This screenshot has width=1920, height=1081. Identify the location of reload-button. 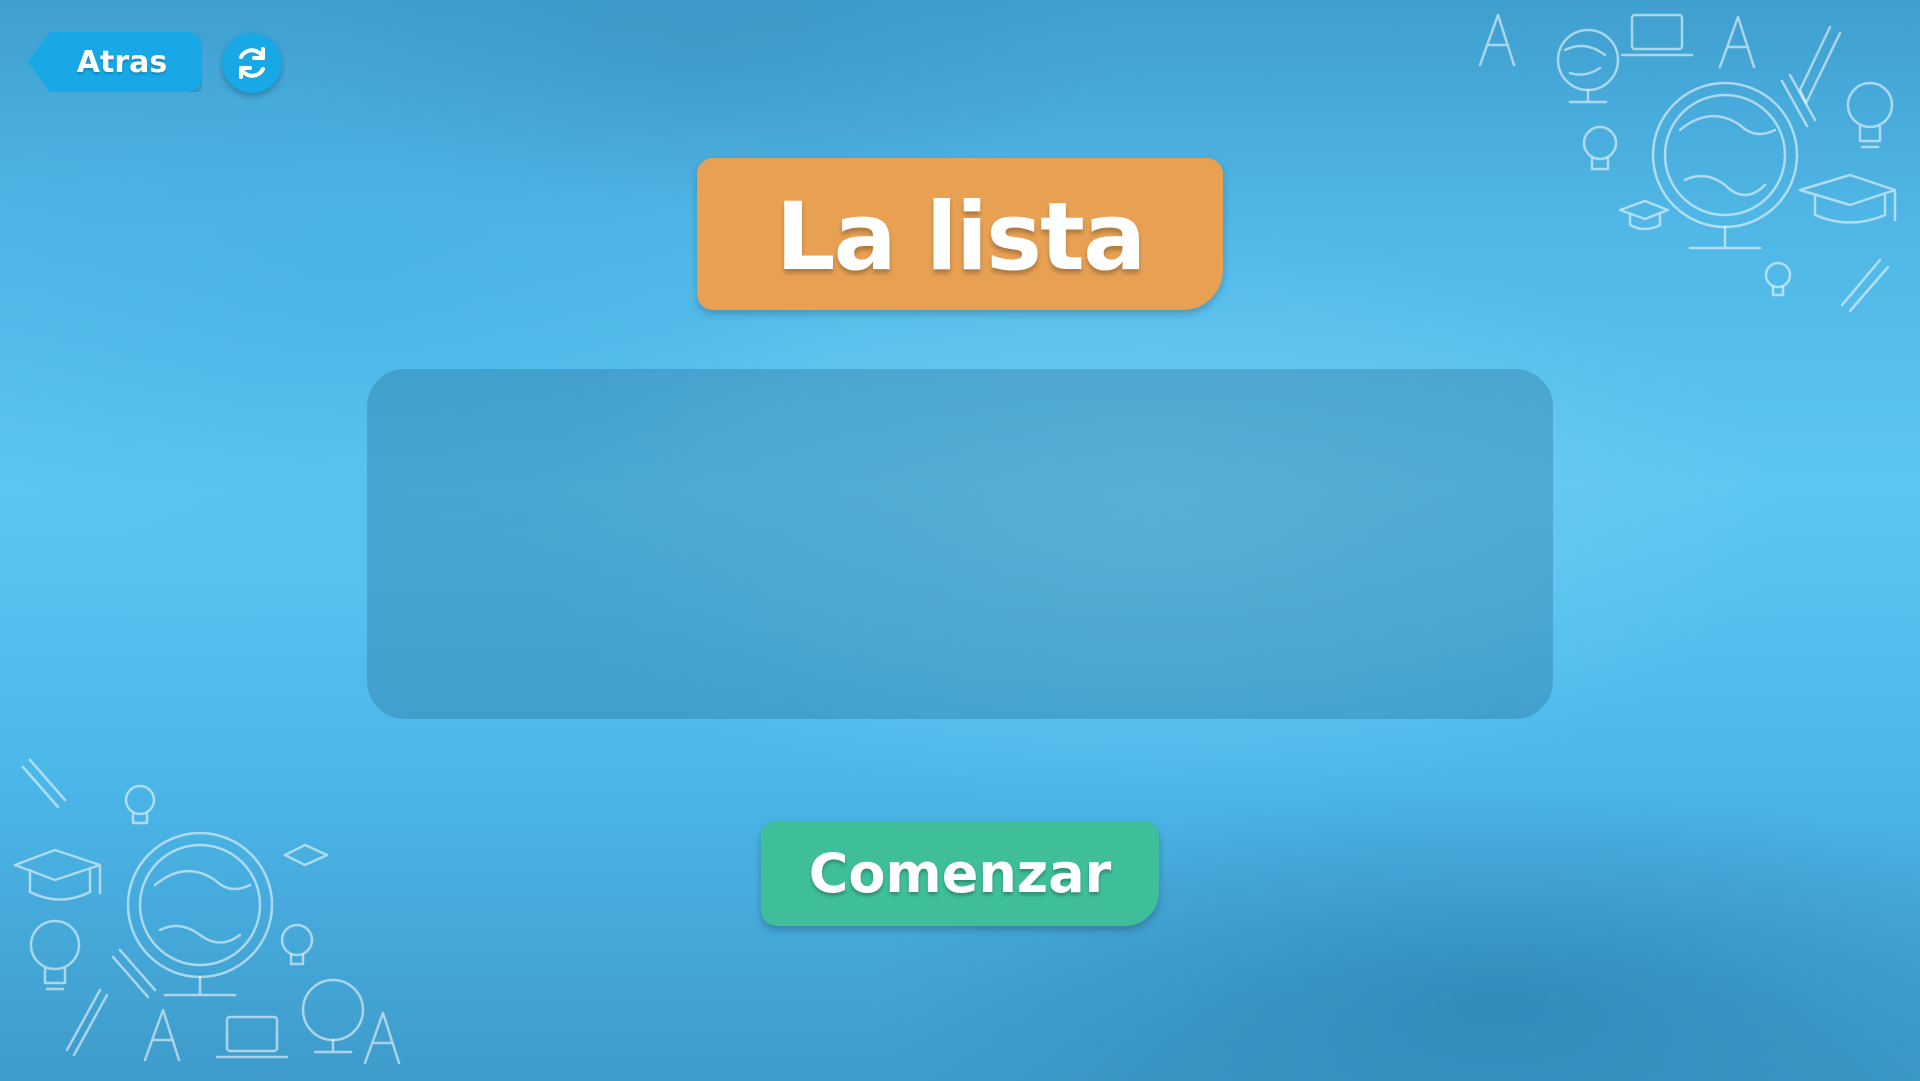
(252, 63).